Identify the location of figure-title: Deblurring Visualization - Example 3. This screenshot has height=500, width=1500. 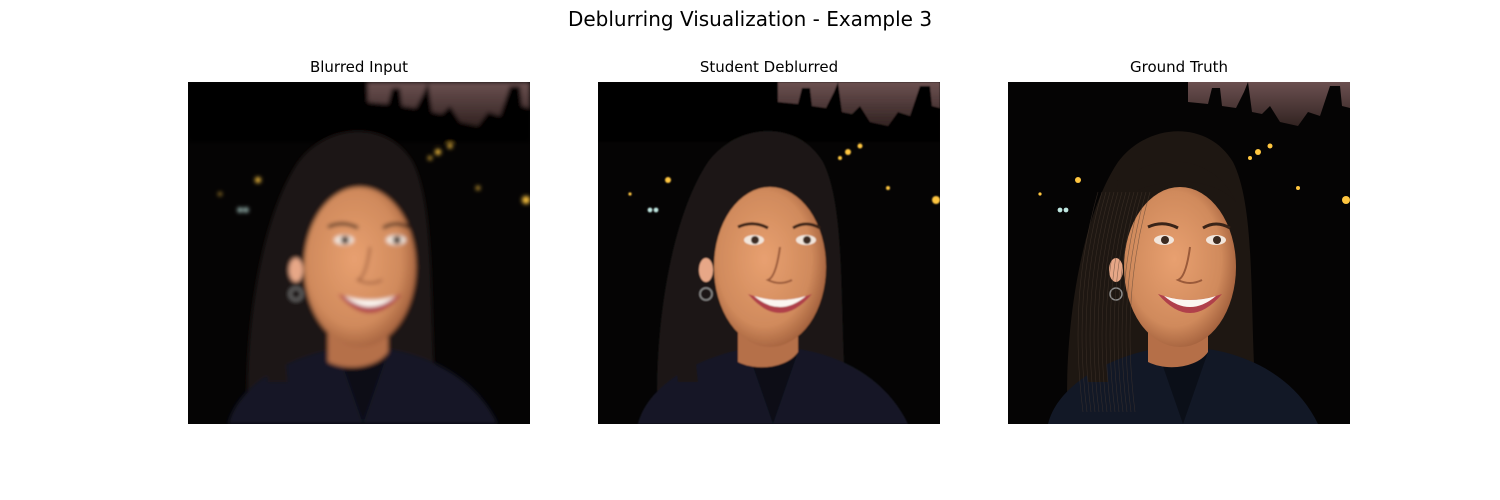
(750, 19).